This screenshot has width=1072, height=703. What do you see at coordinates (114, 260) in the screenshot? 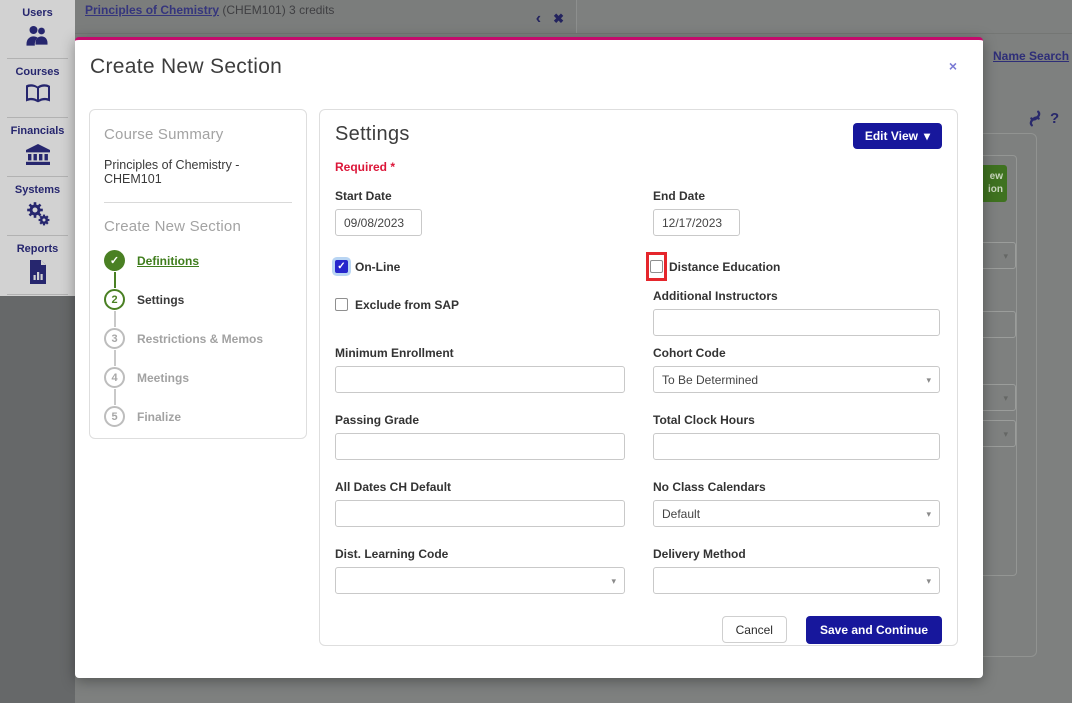
I see `step-check-icon: ✓` at bounding box center [114, 260].